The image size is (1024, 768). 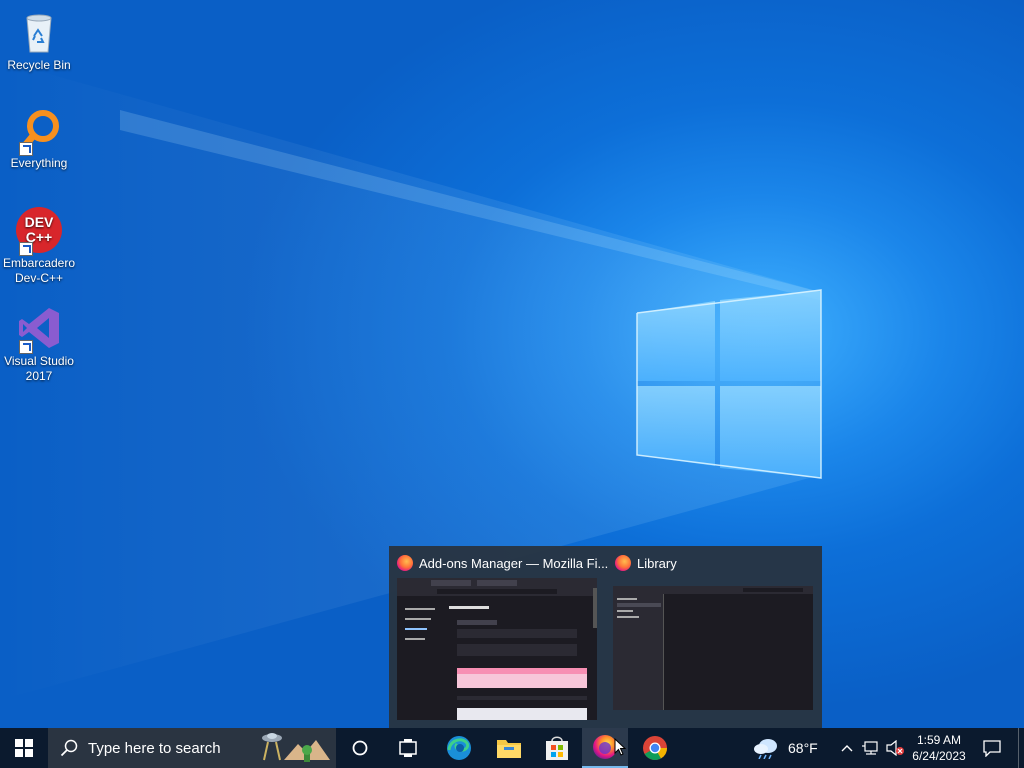 I want to click on notification-icon, so click(x=992, y=748).